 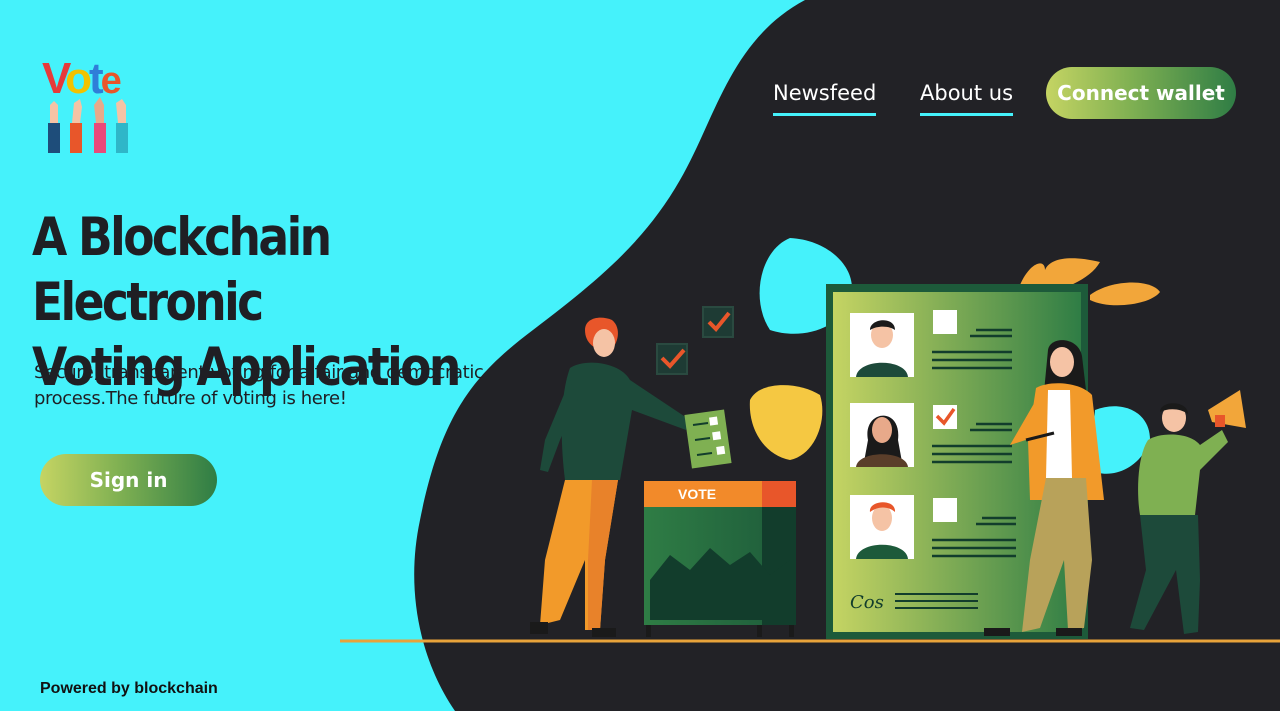 I want to click on leaf-orange-right, so click(x=1125, y=294).